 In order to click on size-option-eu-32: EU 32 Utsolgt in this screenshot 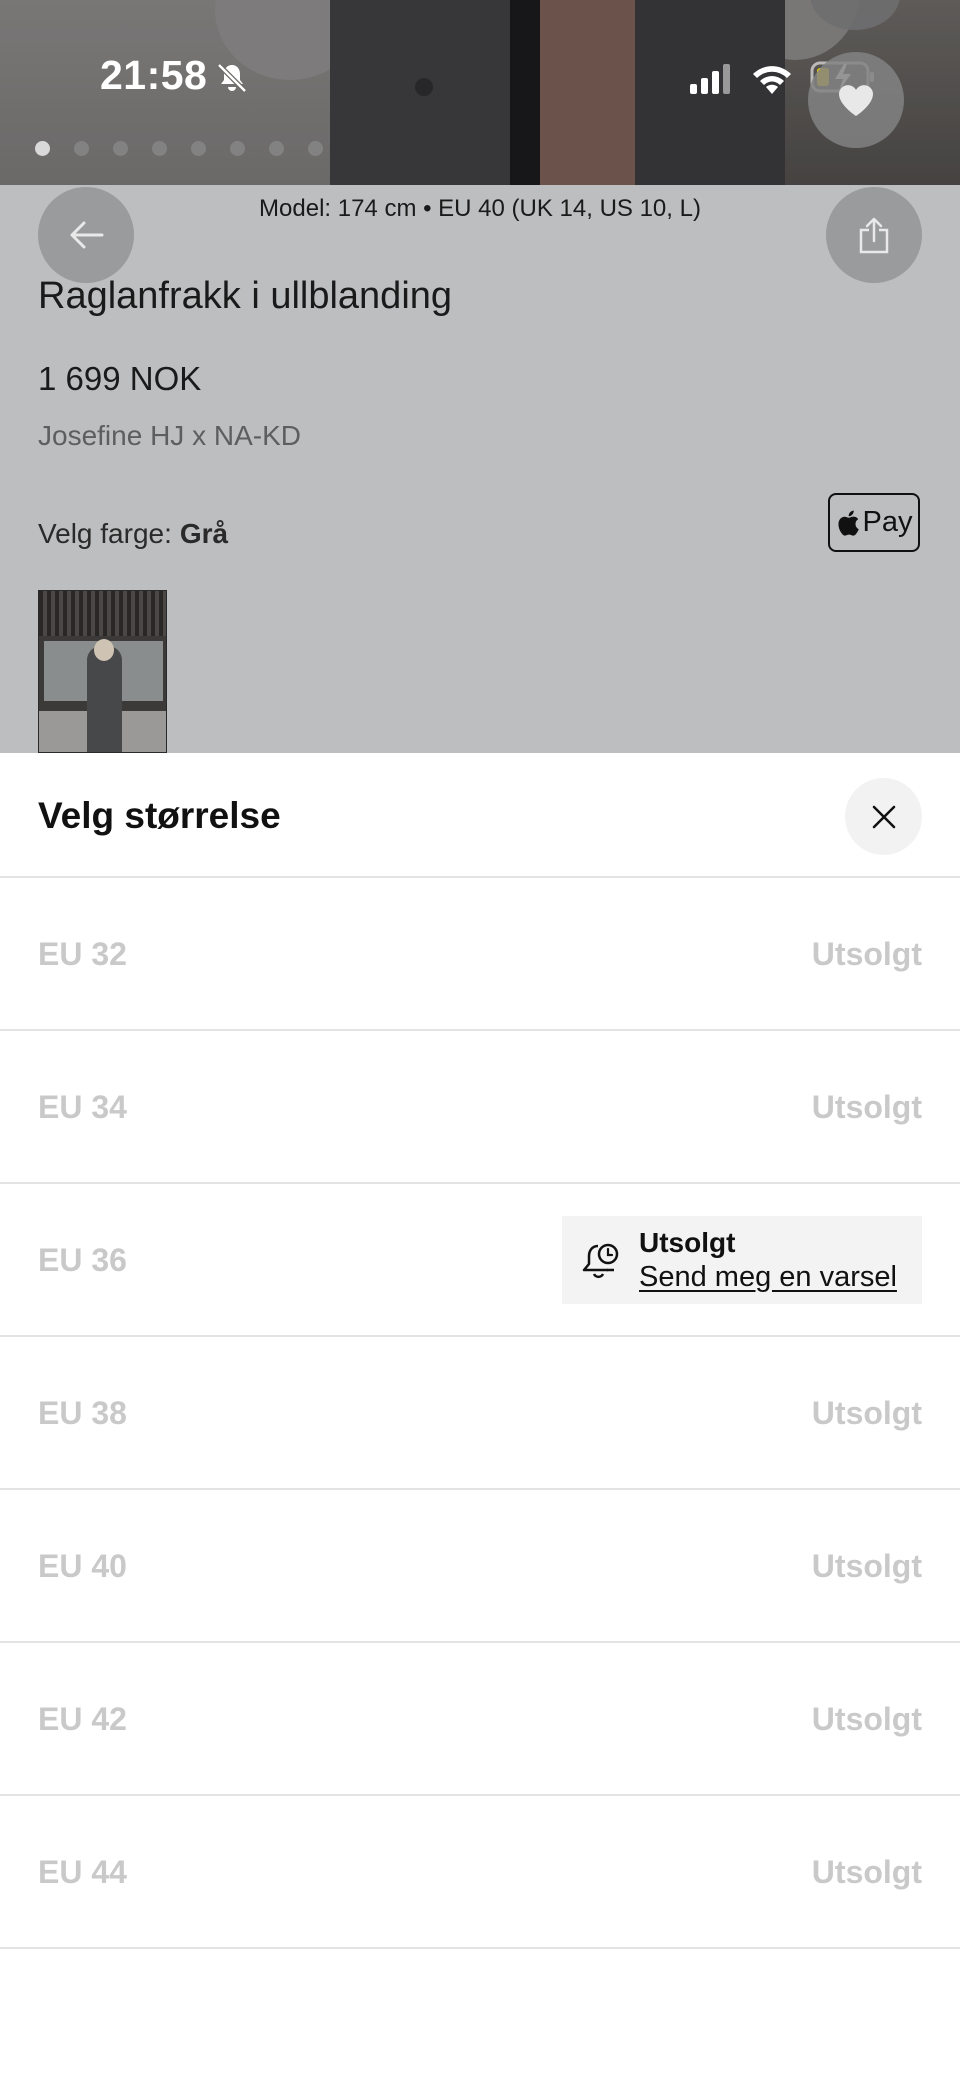, I will do `click(480, 954)`.